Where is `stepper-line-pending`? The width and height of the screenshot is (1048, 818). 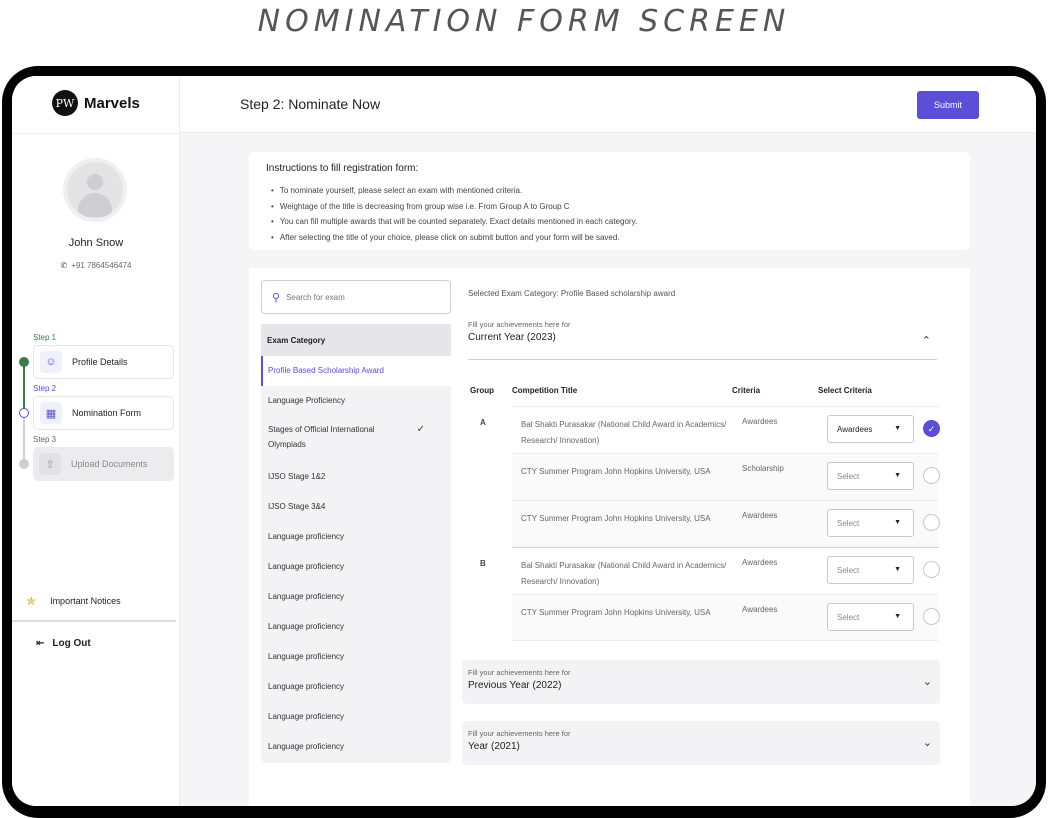
stepper-line-pending is located at coordinates (24, 439).